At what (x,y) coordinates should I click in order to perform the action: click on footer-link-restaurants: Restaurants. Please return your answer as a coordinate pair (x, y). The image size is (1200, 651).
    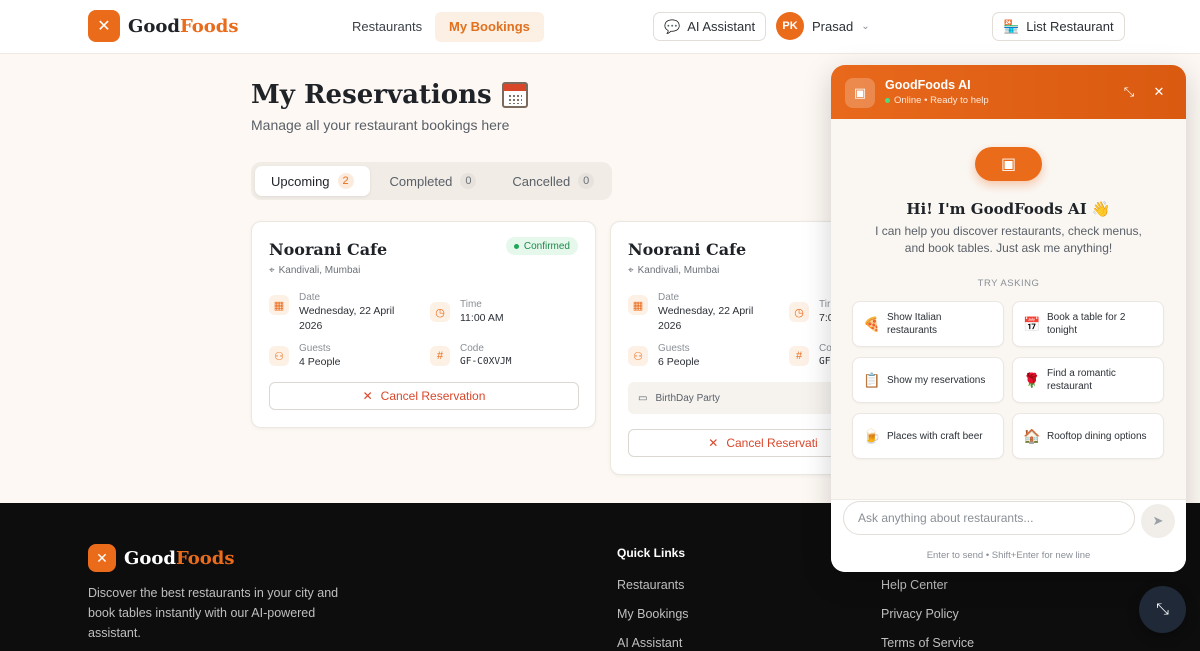
    Looking at the image, I should click on (650, 585).